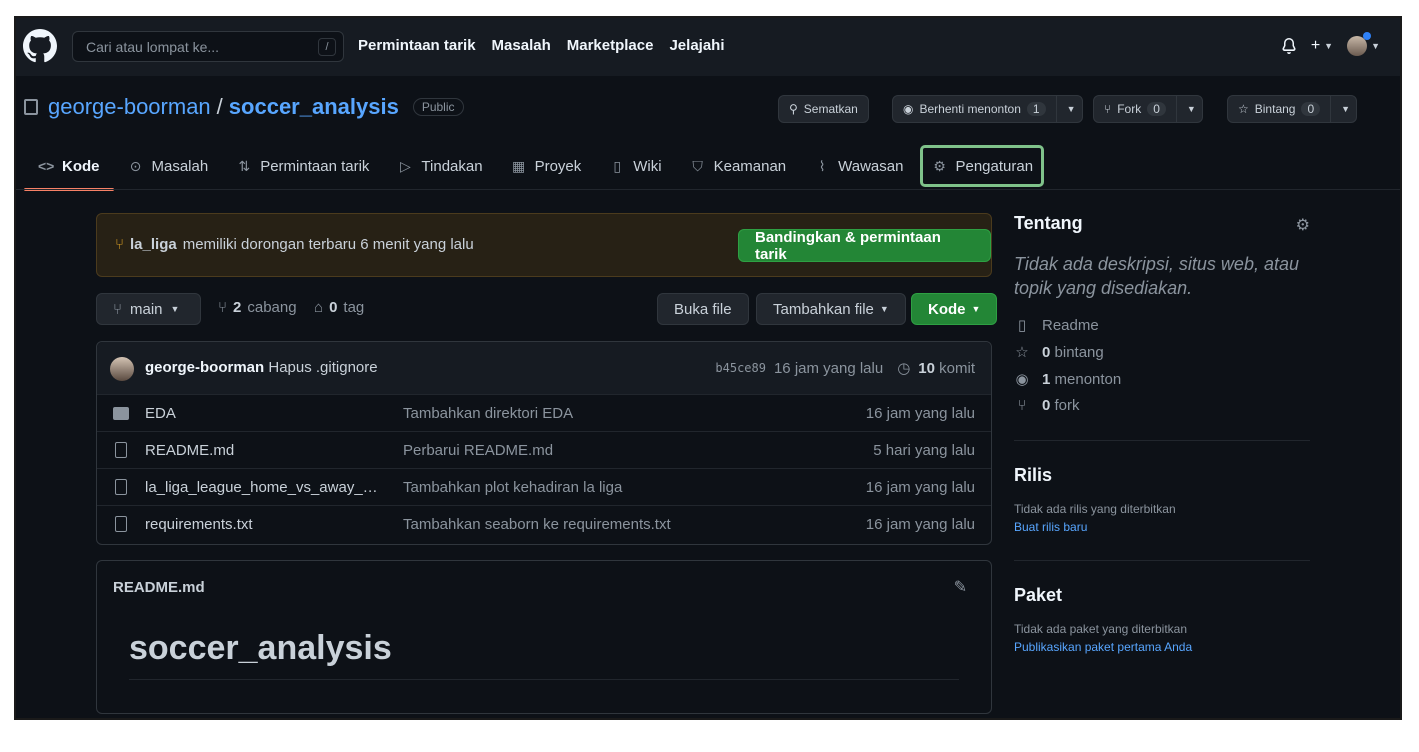 The image size is (1419, 752). I want to click on commit-count: 10, so click(926, 368).